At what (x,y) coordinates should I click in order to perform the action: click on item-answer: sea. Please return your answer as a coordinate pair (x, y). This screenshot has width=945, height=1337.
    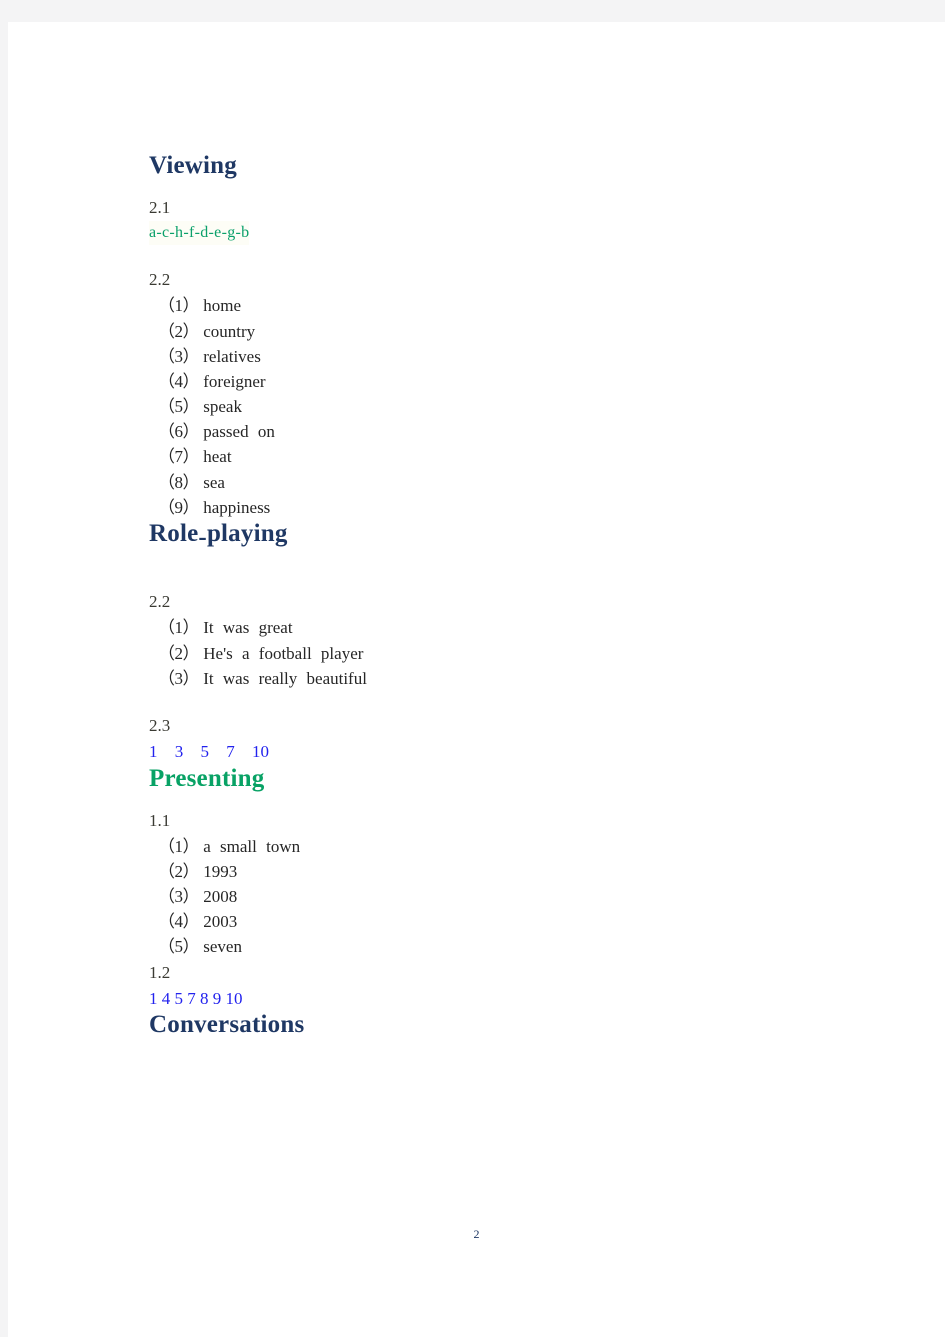
    Looking at the image, I should click on (214, 482).